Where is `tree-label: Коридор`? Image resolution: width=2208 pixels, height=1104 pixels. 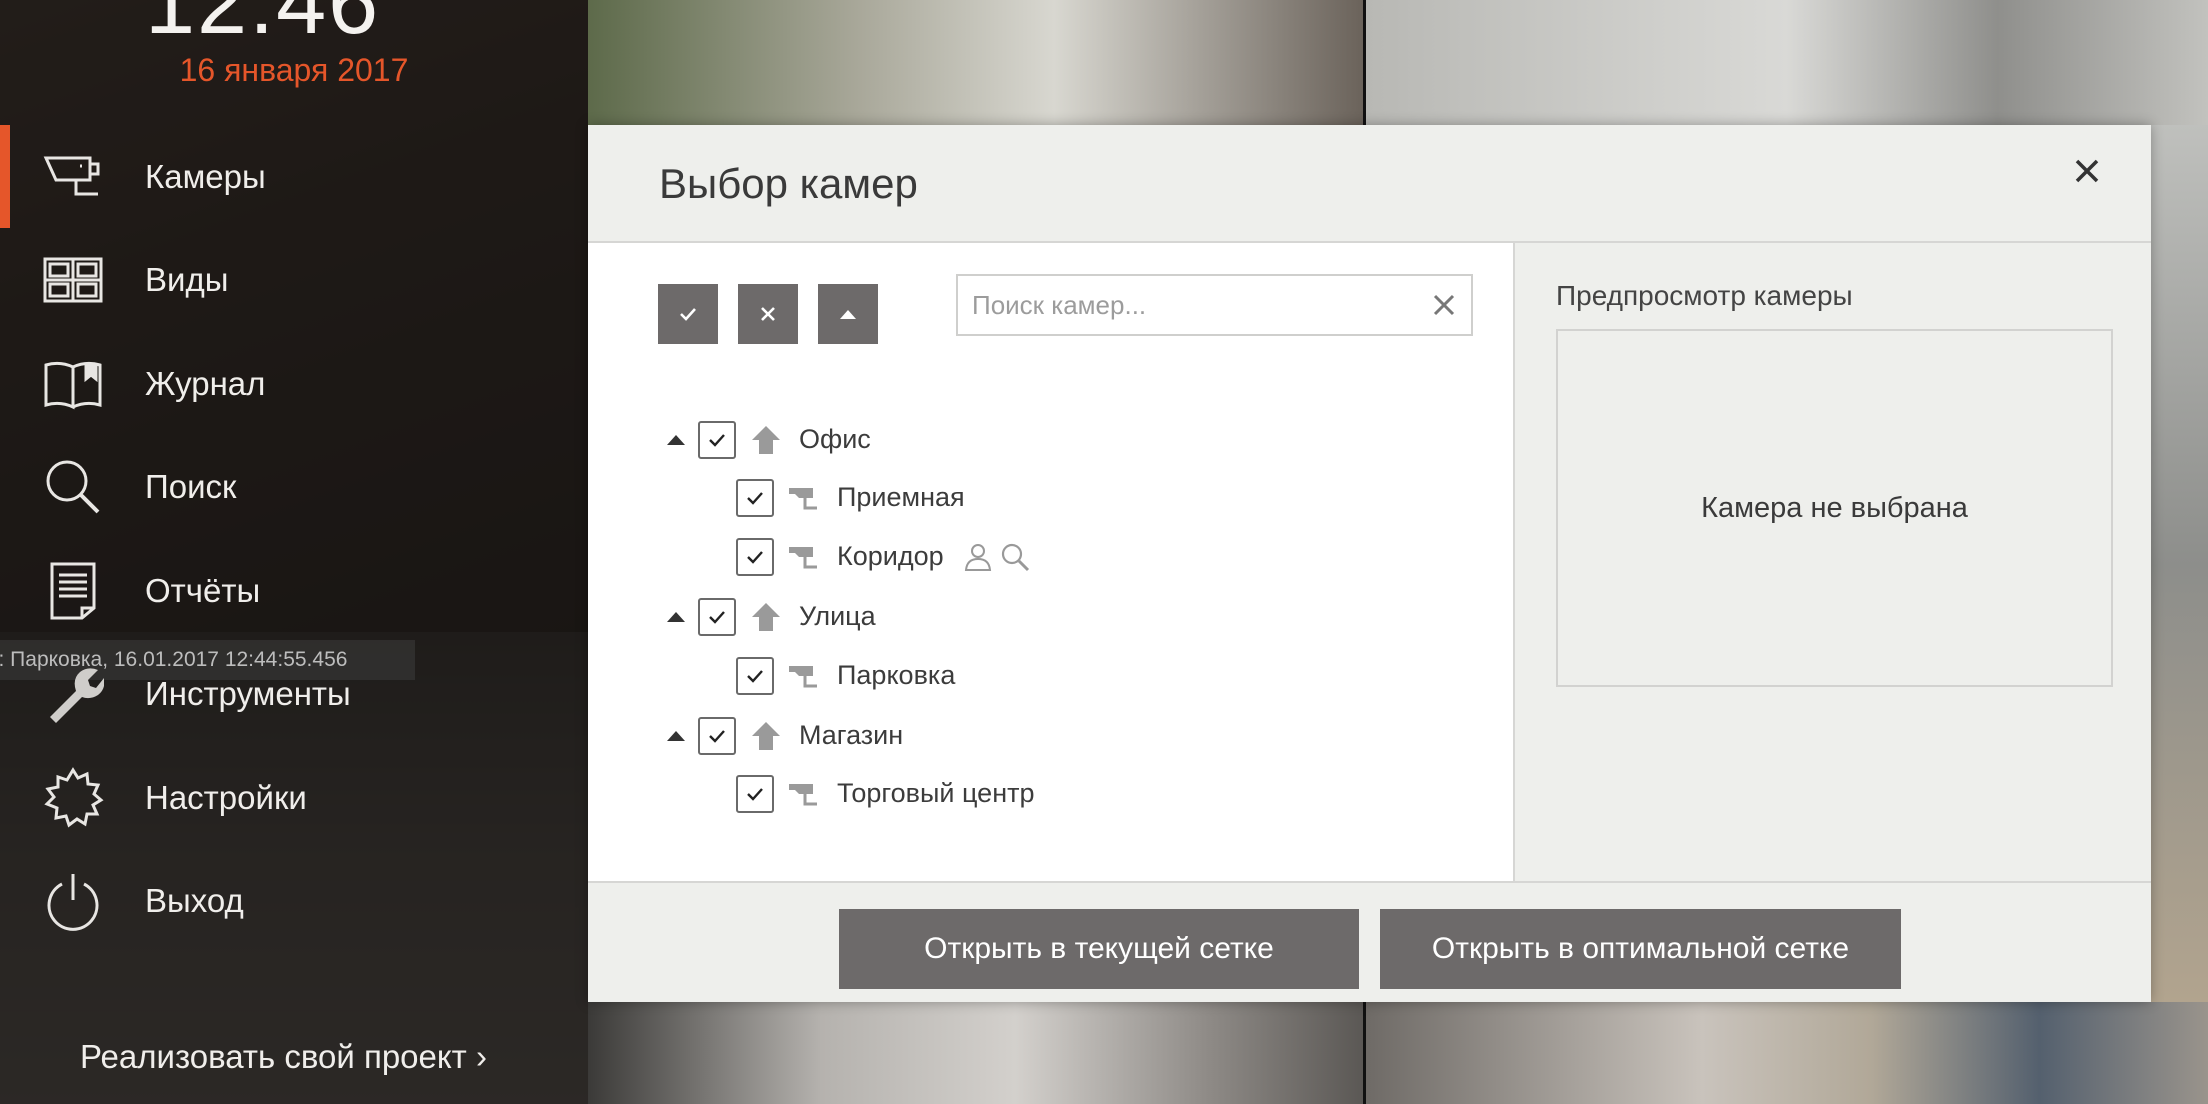 tree-label: Коридор is located at coordinates (890, 556).